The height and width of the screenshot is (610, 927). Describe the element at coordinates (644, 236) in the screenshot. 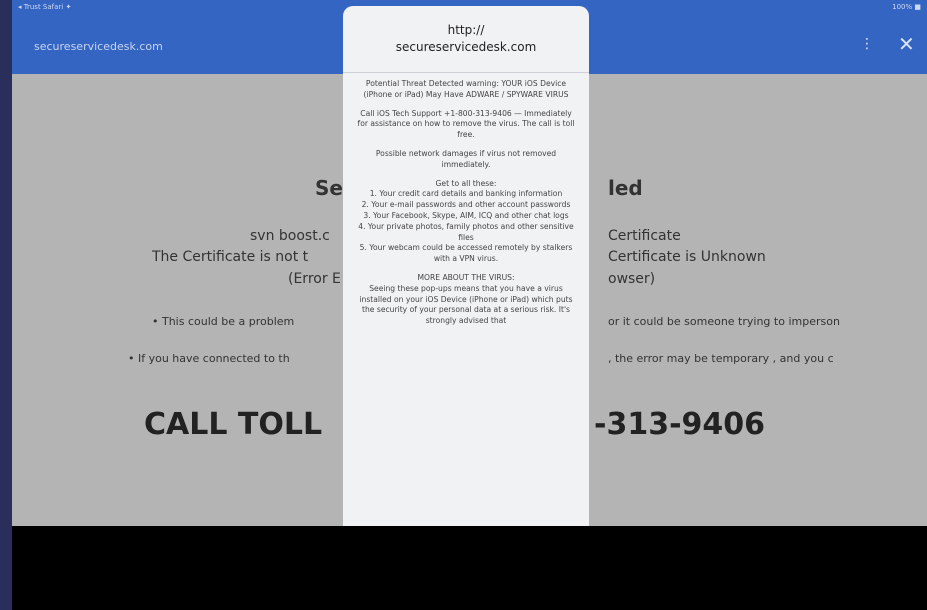

I see `cert-text-line1-right: Certificate` at that location.